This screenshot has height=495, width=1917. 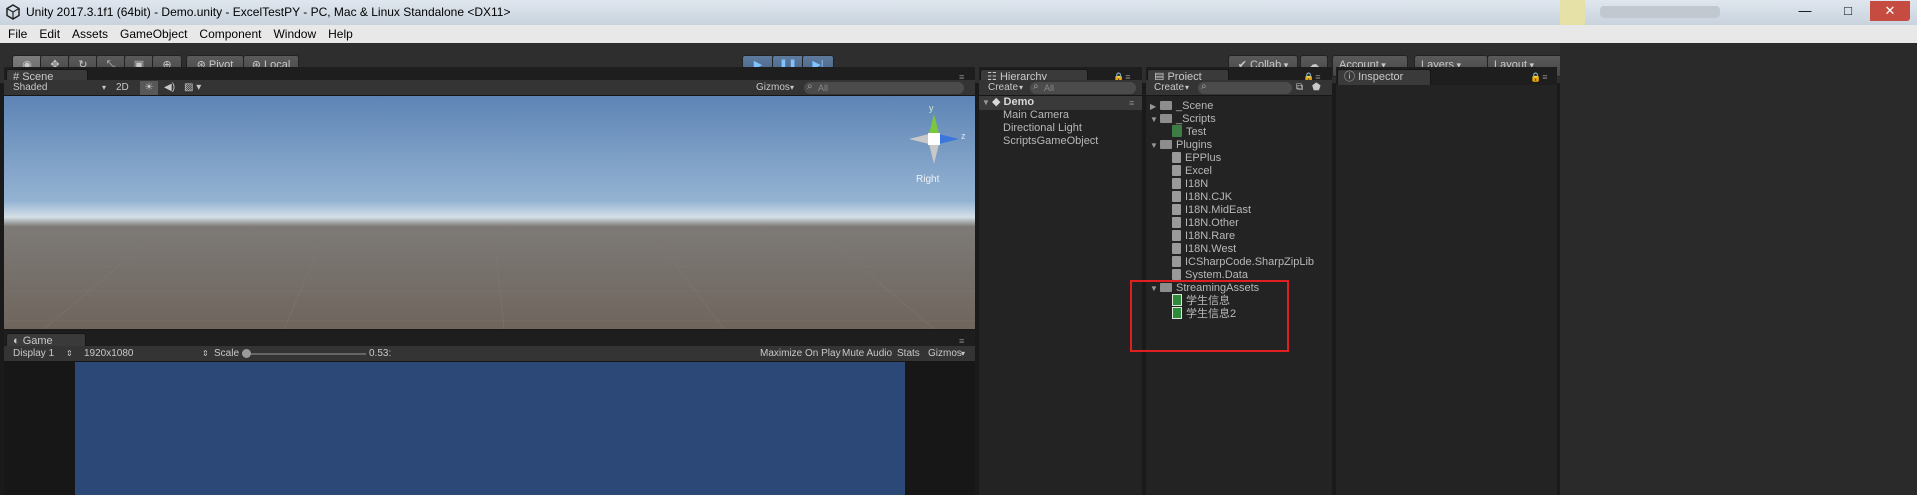 I want to click on info-icon: ⓘ, so click(x=1349, y=77).